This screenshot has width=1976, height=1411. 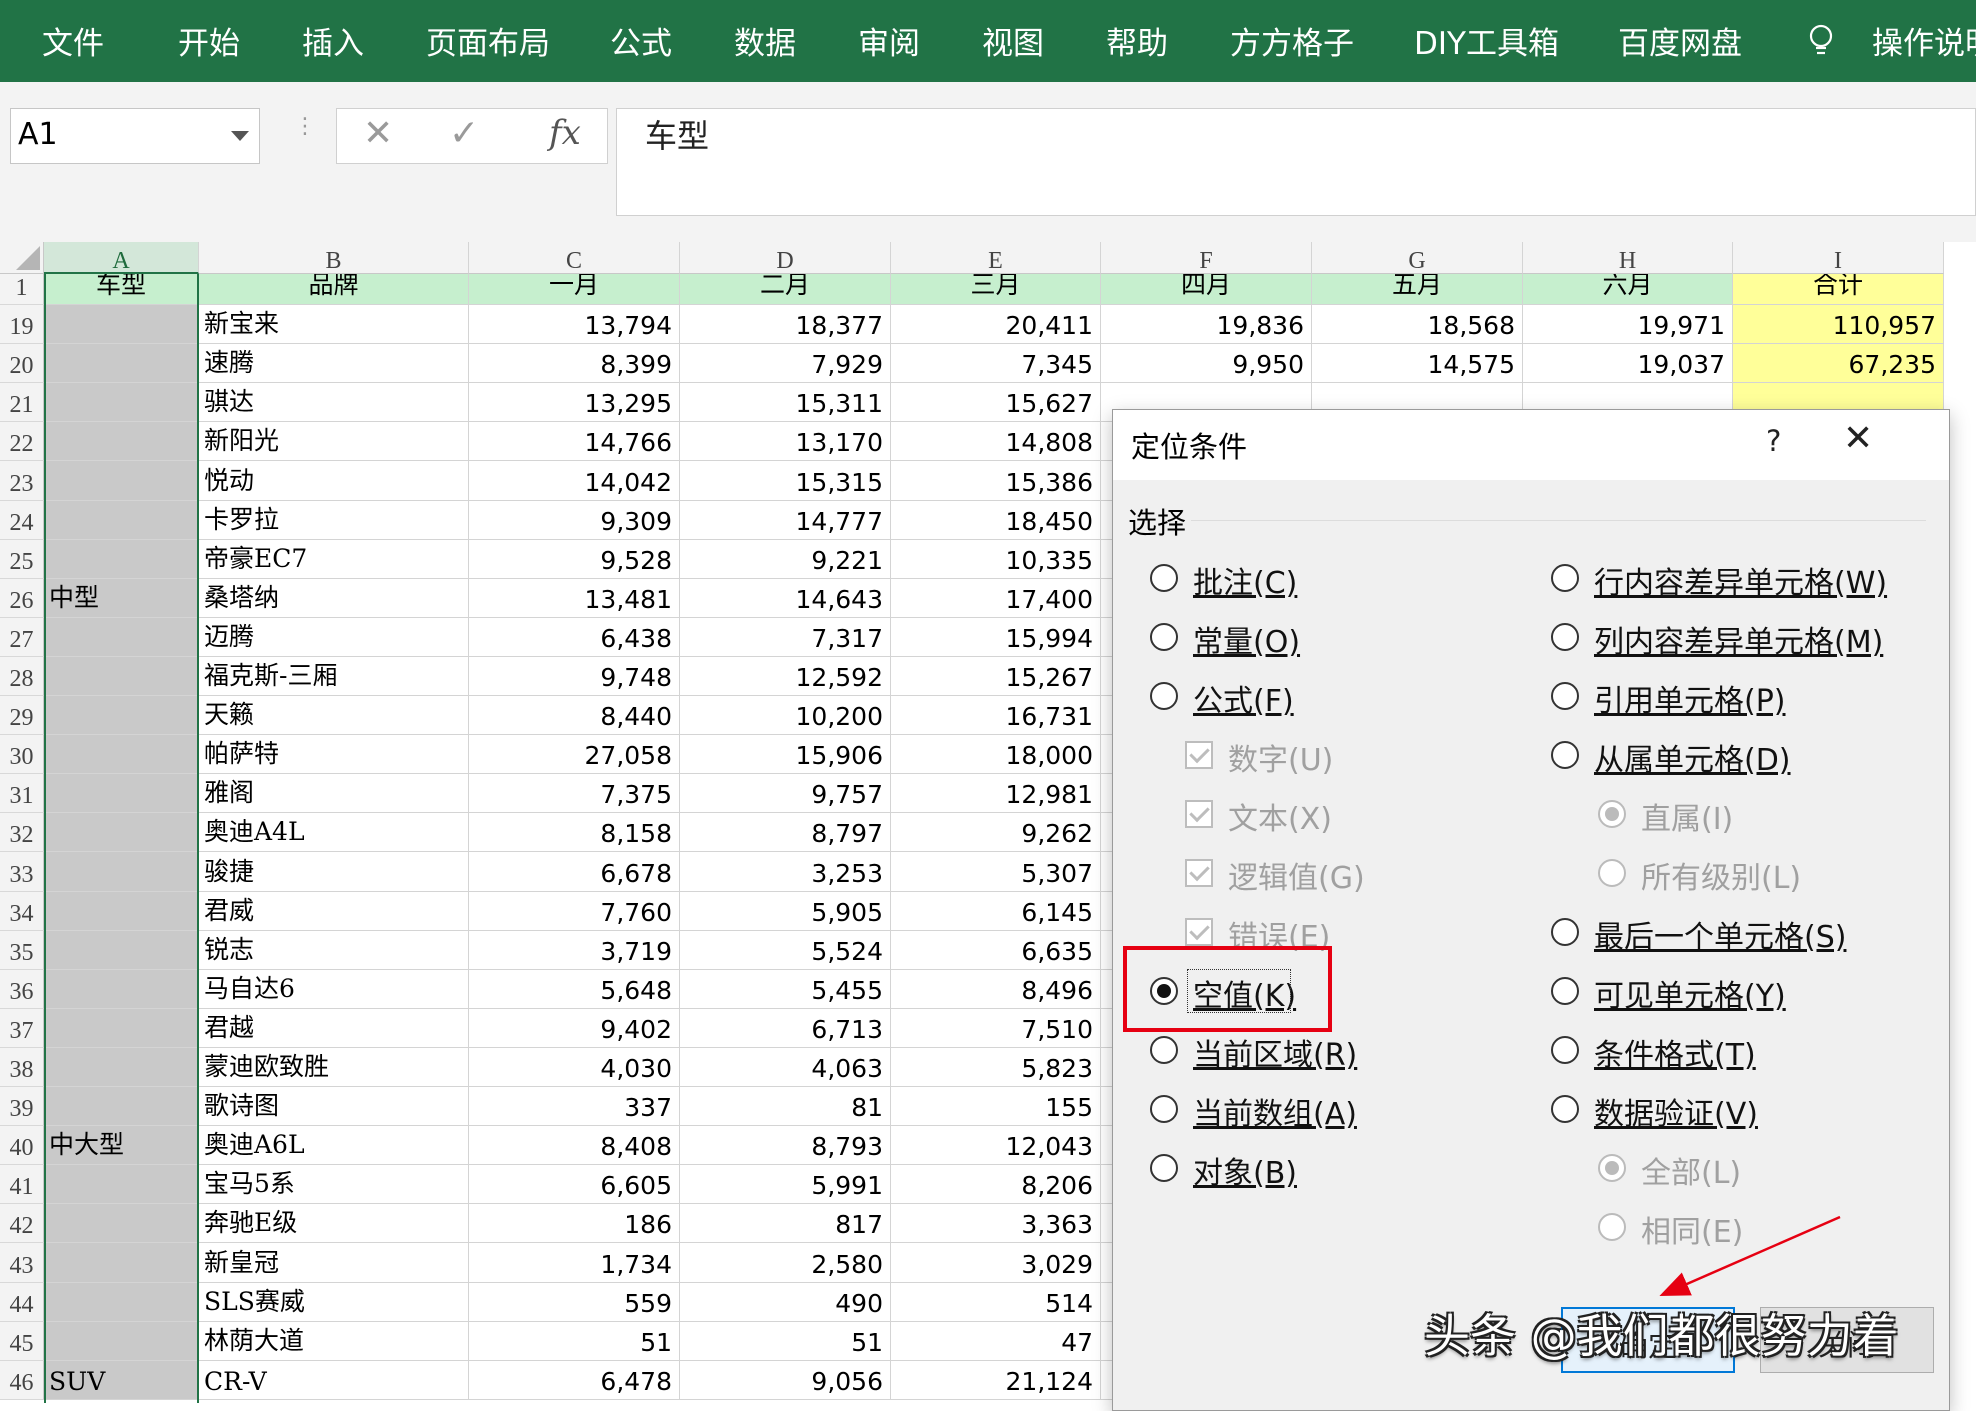 I want to click on row-header: 29, so click(x=22, y=715).